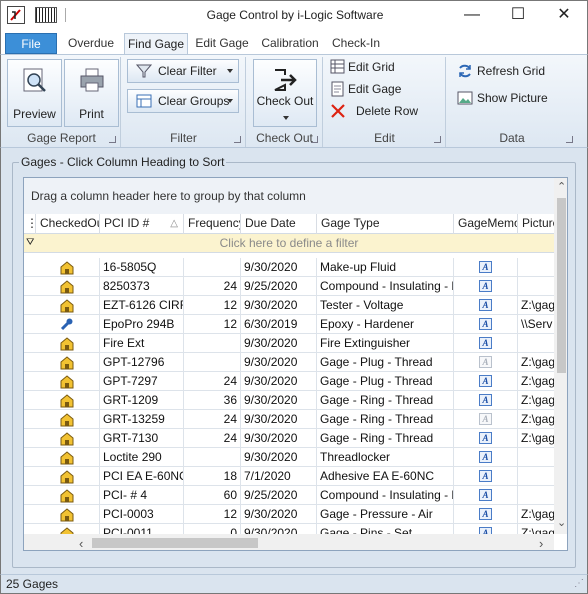 This screenshot has height=594, width=588. I want to click on frequency-cell: 0, so click(212, 529).